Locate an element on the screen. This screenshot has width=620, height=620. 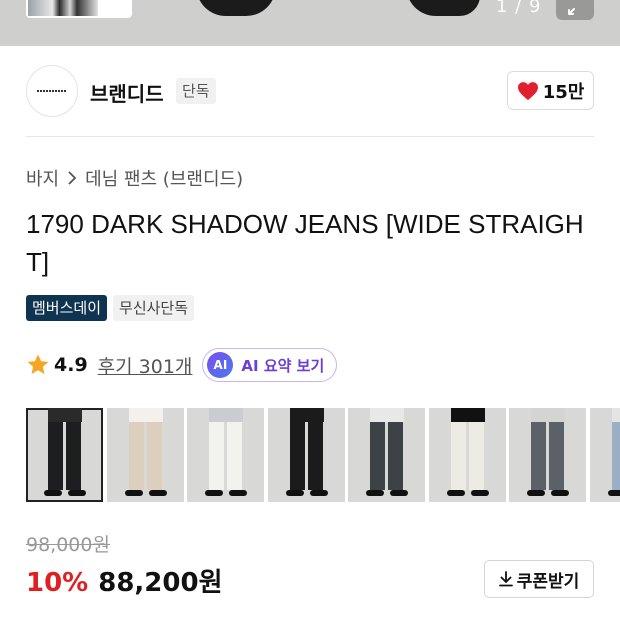
brand-row: 브랜디드 단독 15만 is located at coordinates (310, 91).